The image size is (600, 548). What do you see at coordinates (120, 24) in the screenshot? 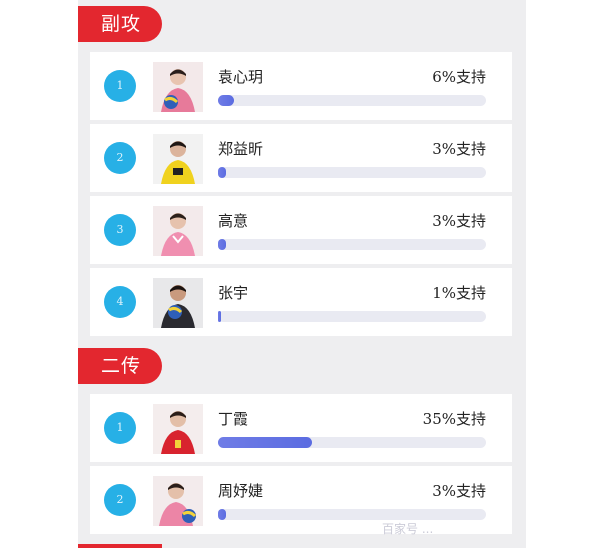
I see `section-tab-middle-blocker: 副攻` at bounding box center [120, 24].